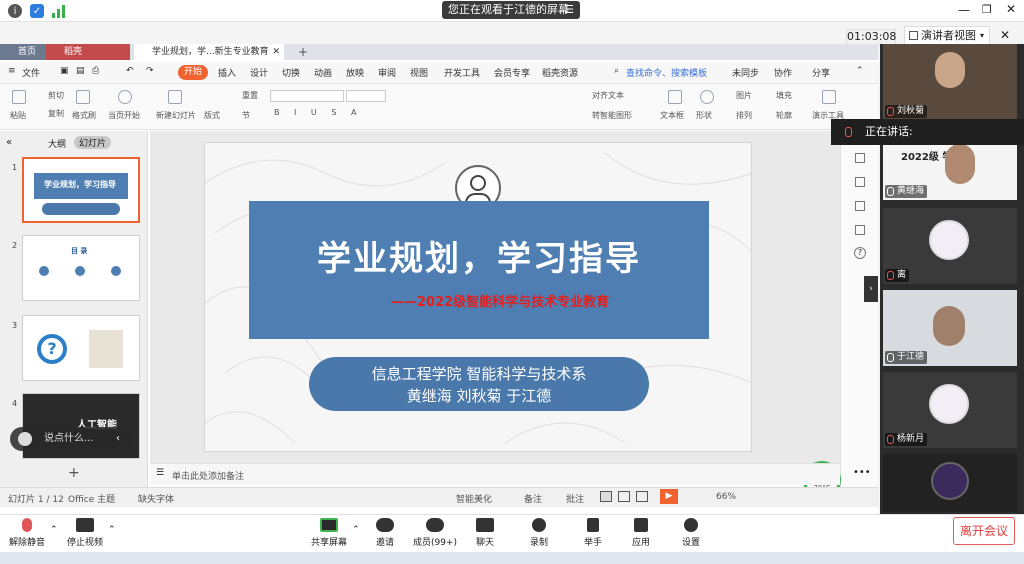  Describe the element at coordinates (435, 533) in the screenshot. I see `members-button: 成员(99+)` at that location.